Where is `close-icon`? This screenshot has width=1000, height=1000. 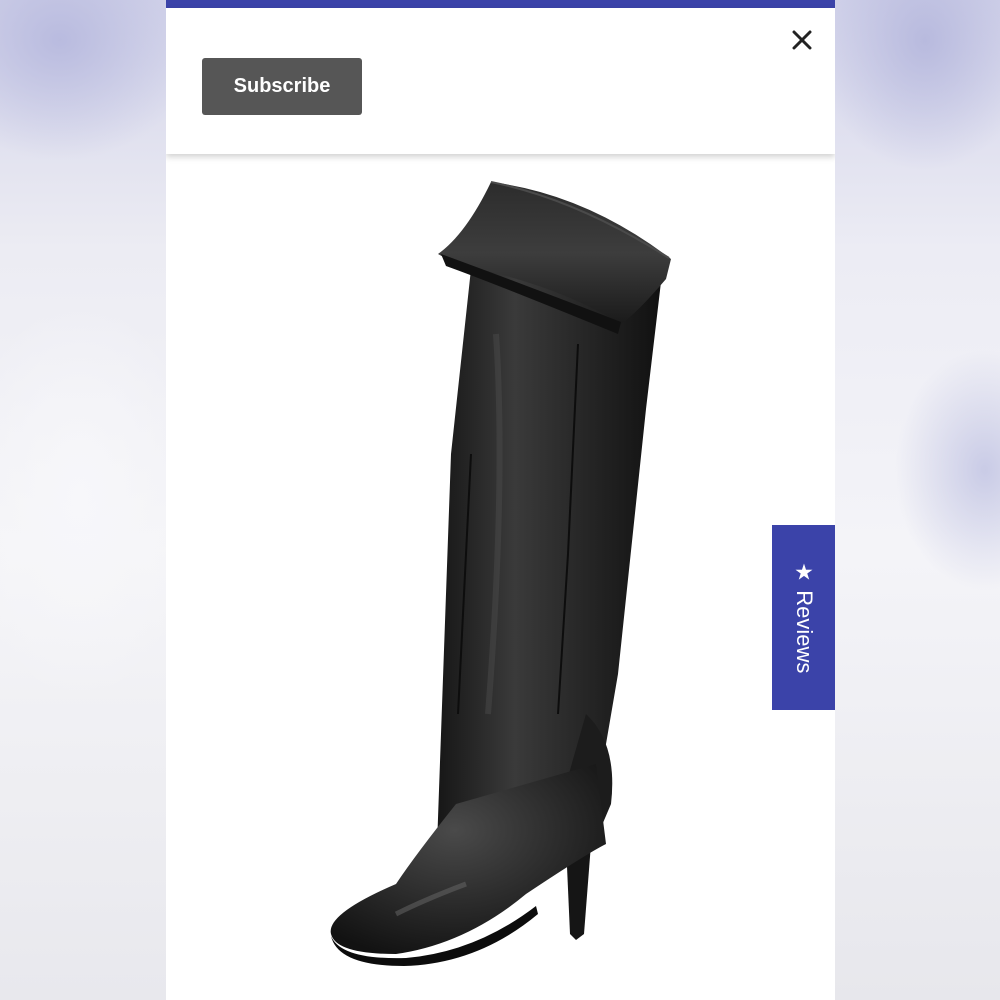
close-icon is located at coordinates (802, 40).